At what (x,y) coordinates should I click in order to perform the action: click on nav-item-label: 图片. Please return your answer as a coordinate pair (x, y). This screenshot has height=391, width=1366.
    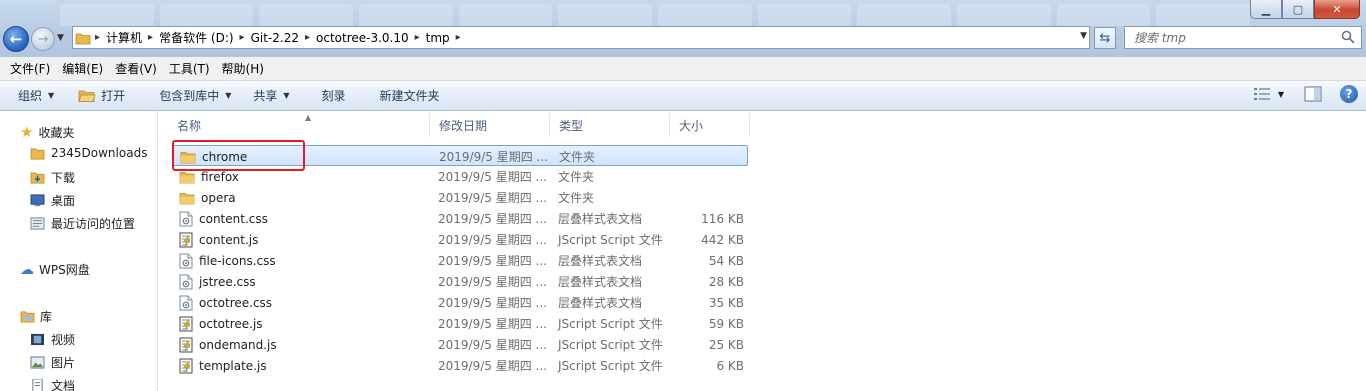
    Looking at the image, I should click on (63, 363).